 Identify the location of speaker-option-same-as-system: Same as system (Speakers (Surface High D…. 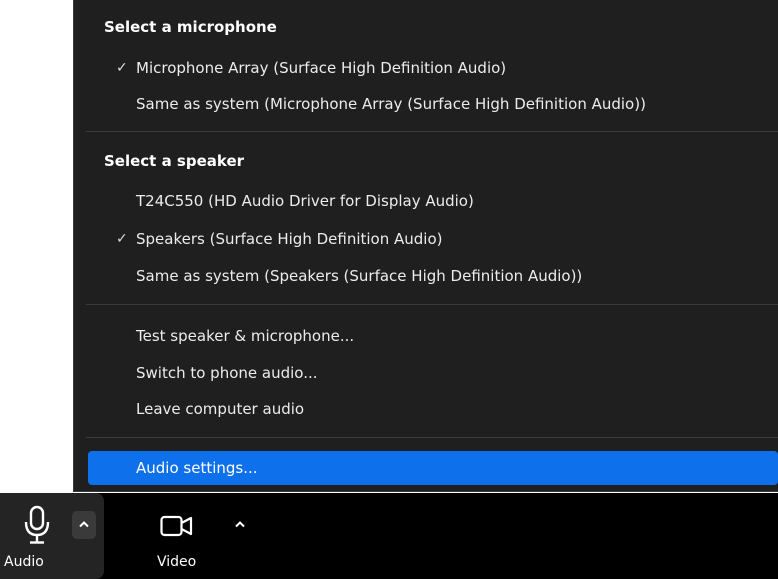
(432, 276).